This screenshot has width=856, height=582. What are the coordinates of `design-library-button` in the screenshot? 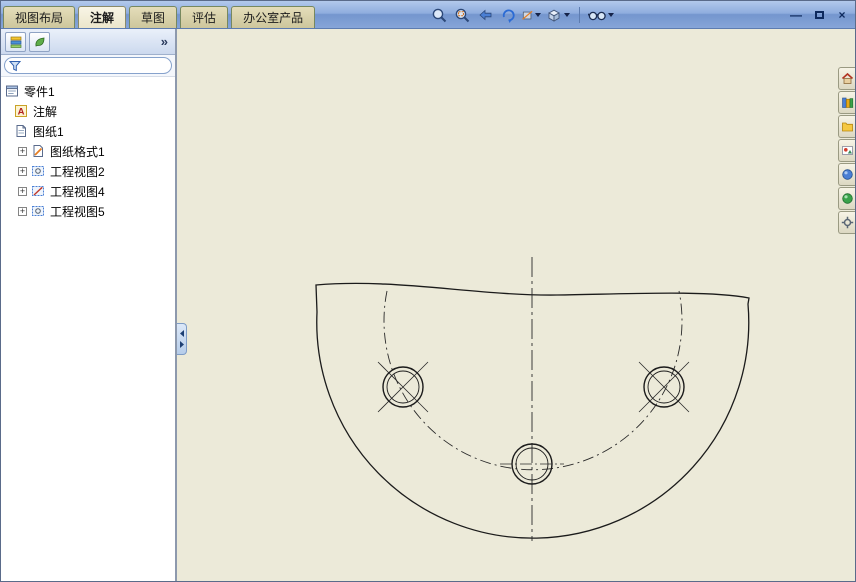 It's located at (846, 102).